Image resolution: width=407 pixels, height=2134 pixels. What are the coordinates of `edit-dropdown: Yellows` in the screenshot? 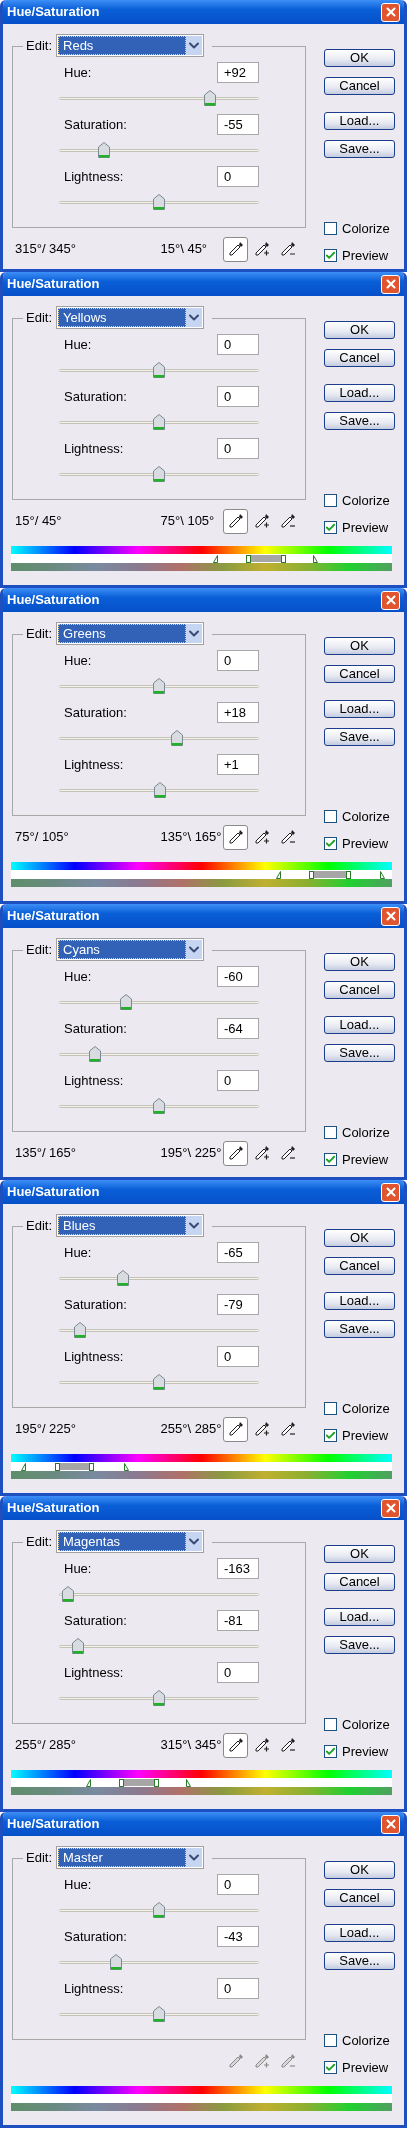 It's located at (130, 317).